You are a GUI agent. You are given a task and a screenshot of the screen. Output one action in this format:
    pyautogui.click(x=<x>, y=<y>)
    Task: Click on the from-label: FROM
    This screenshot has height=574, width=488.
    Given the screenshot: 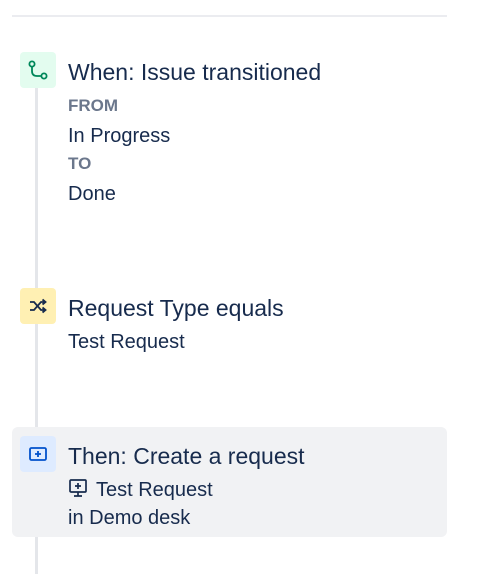 What is the action you would take?
    pyautogui.click(x=93, y=105)
    